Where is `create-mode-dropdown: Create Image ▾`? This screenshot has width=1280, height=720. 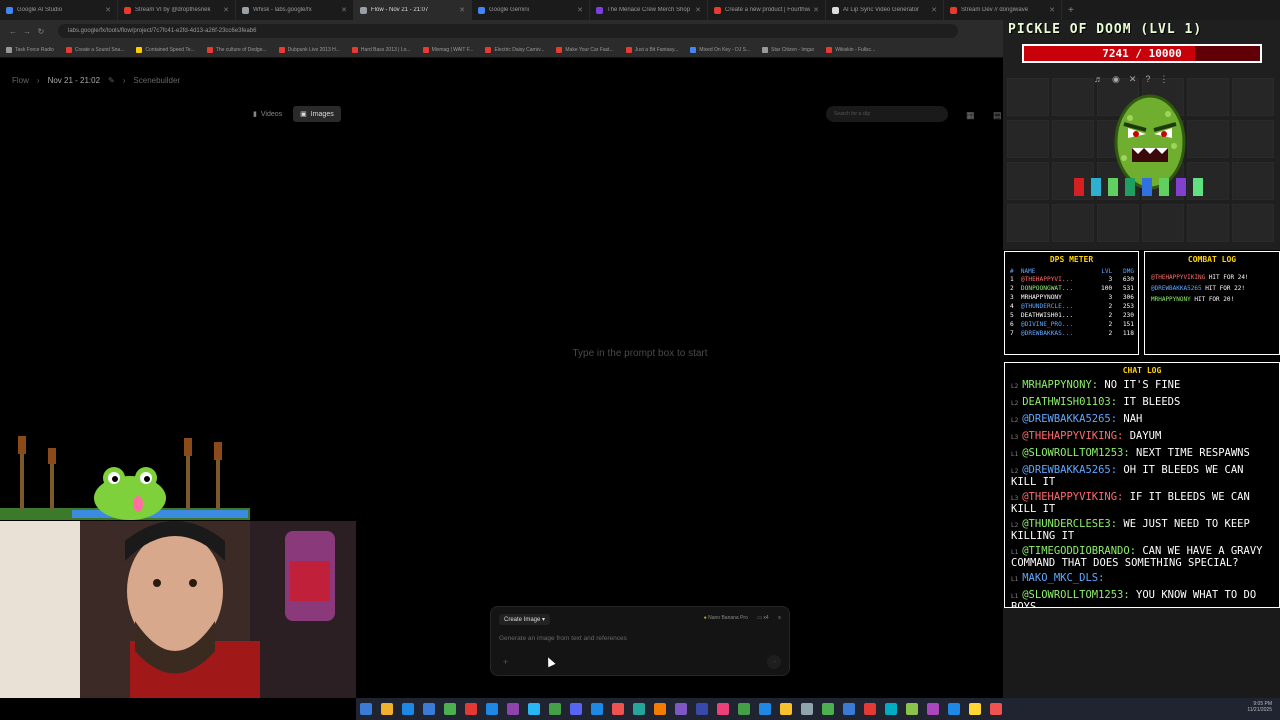 create-mode-dropdown: Create Image ▾ is located at coordinates (525, 619).